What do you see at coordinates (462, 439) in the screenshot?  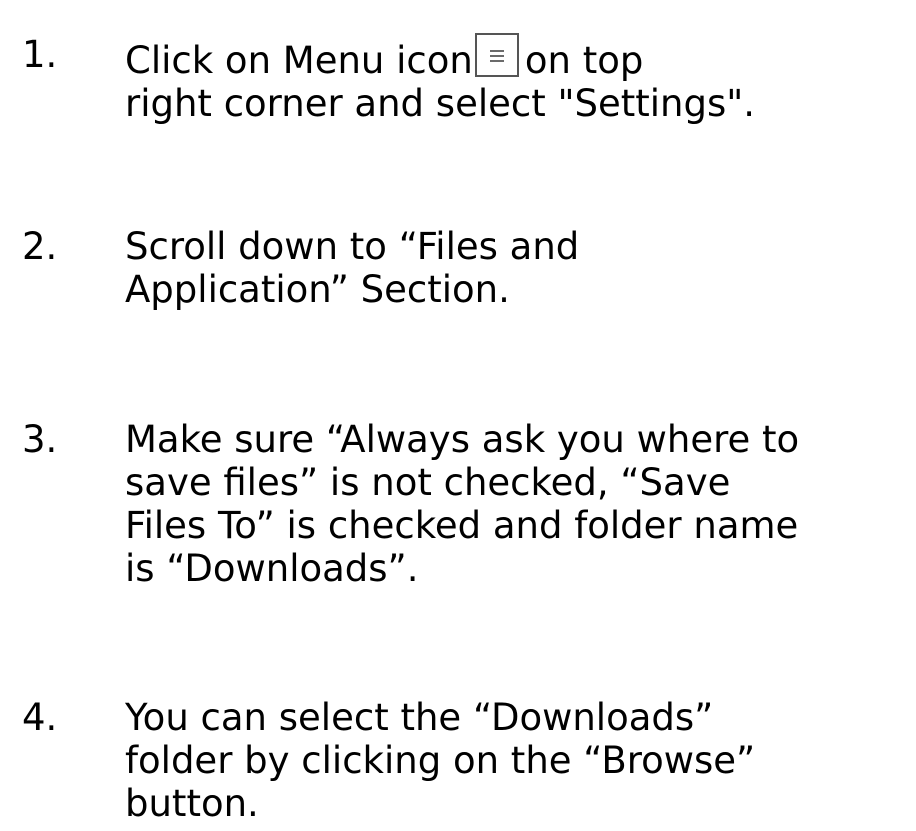 I see `step-line: Make sure “Always ask you where to` at bounding box center [462, 439].